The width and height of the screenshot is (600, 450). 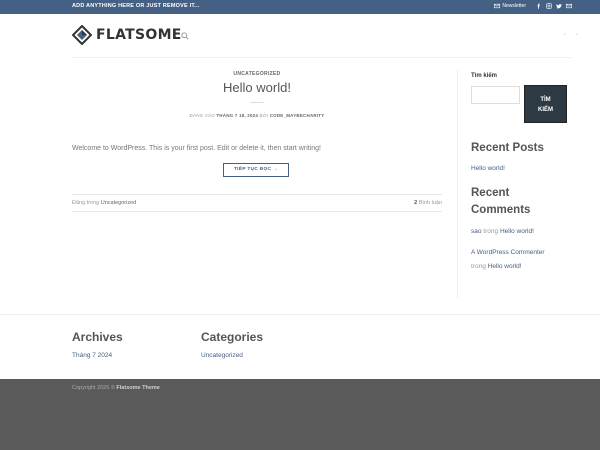 What do you see at coordinates (97, 337) in the screenshot?
I see `archives-title: Archives` at bounding box center [97, 337].